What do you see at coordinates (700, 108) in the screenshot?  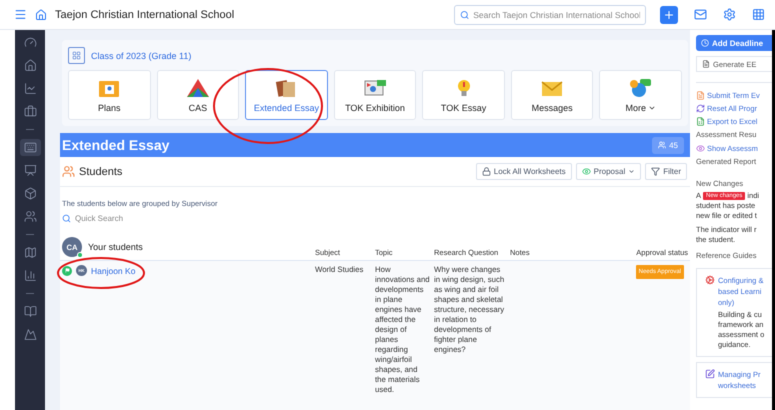 I see `refresh-icon` at bounding box center [700, 108].